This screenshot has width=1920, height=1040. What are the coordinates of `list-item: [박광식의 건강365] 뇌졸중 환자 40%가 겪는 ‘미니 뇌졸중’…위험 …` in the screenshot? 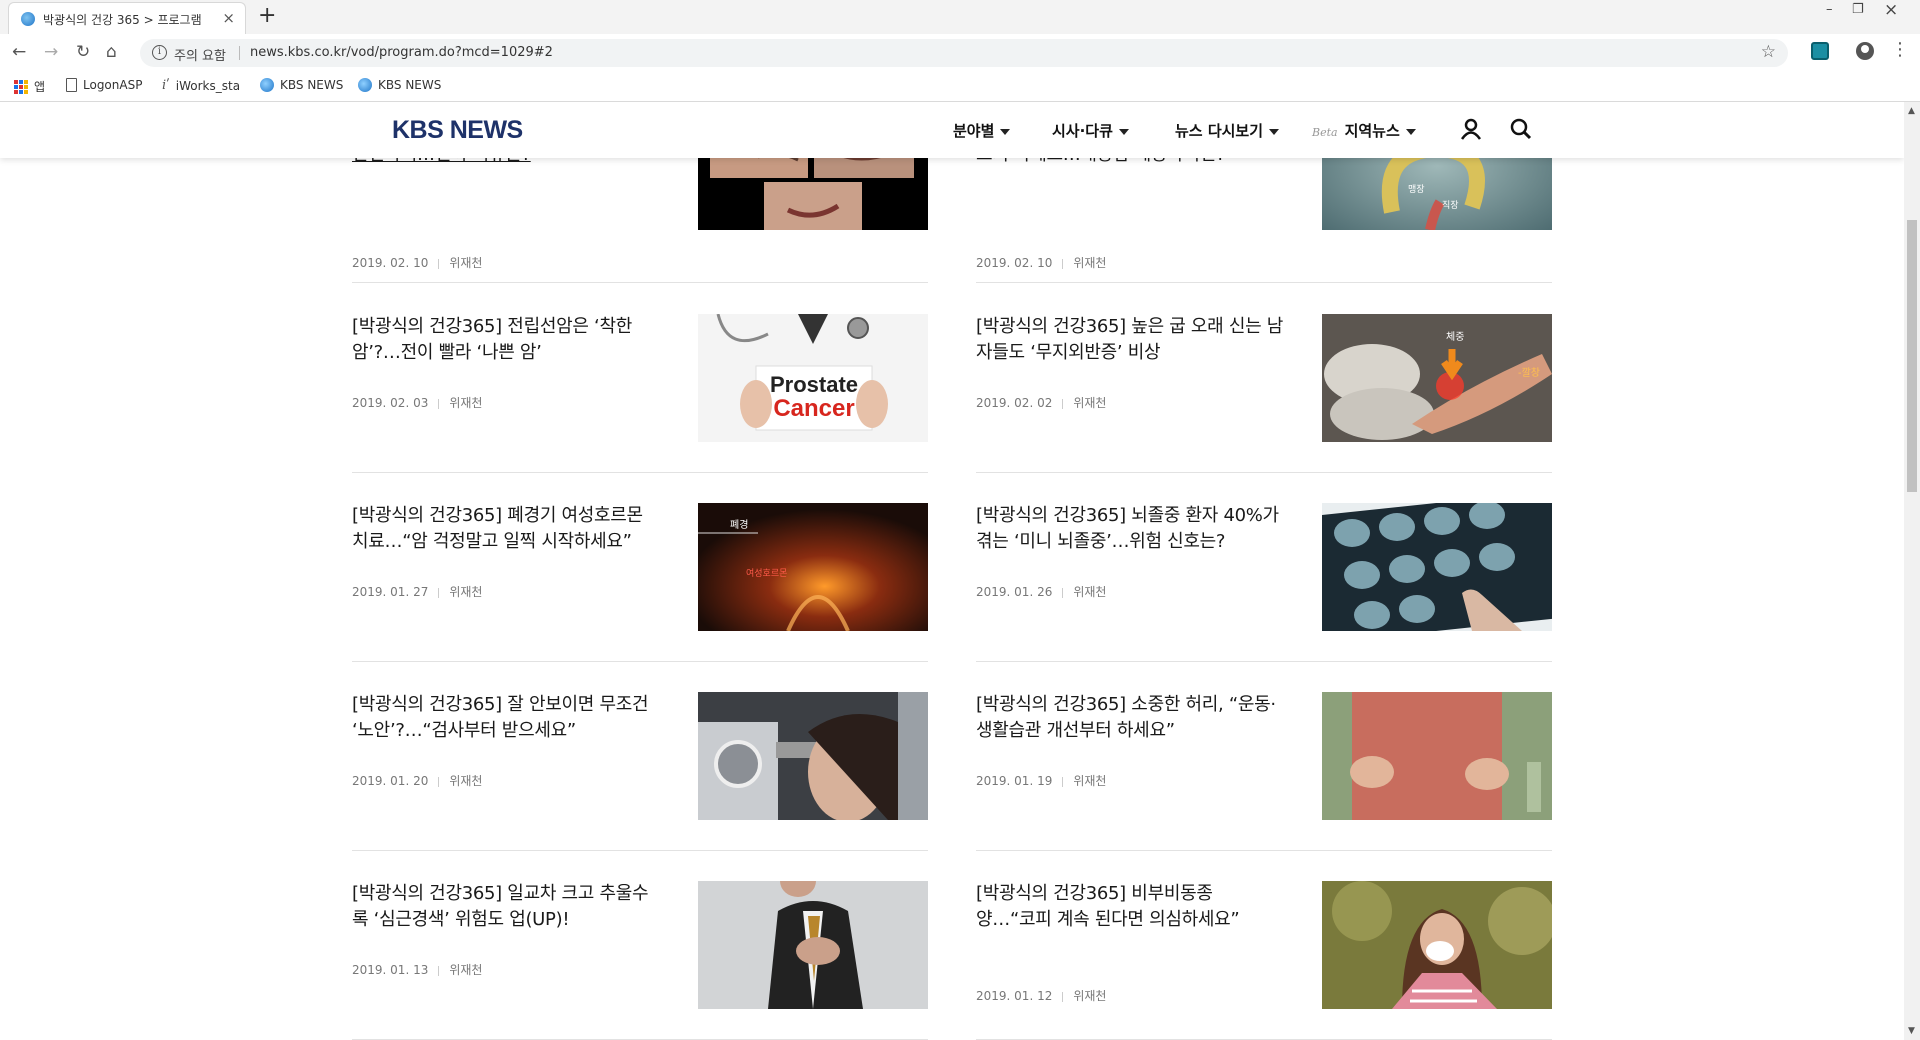 It's located at (1264, 592).